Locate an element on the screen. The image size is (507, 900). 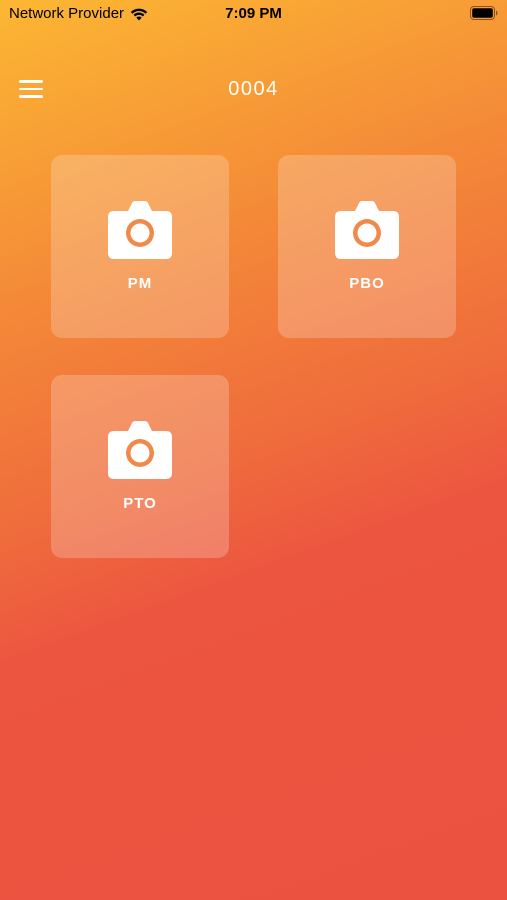
tile-pbo: PBO is located at coordinates (367, 246).